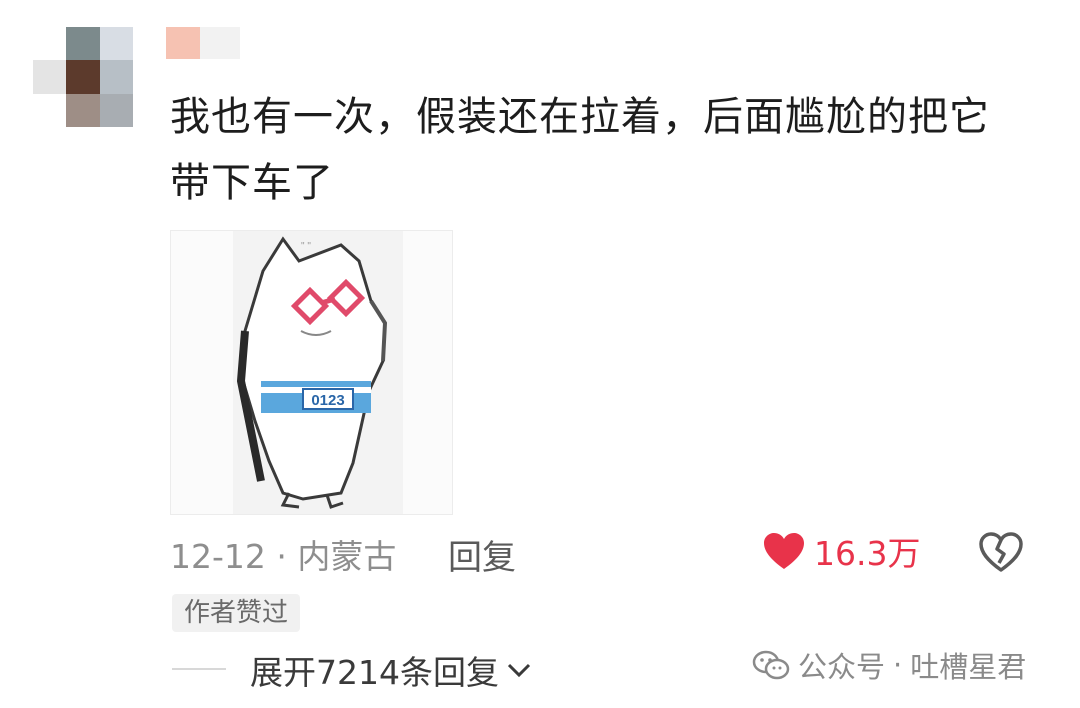  I want to click on like-button: 16.3万, so click(841, 551).